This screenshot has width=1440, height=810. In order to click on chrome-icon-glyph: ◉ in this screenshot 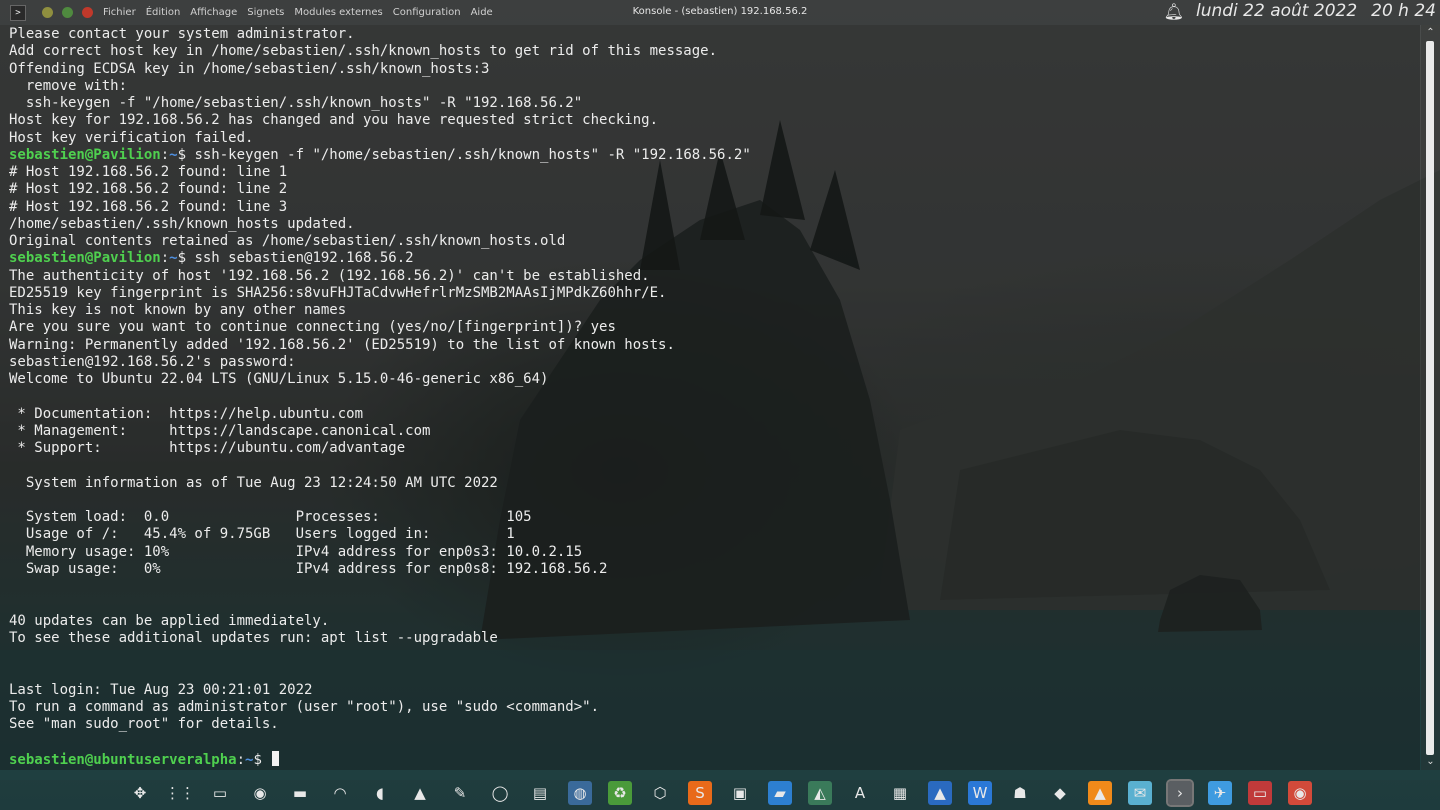, I will do `click(1300, 793)`.